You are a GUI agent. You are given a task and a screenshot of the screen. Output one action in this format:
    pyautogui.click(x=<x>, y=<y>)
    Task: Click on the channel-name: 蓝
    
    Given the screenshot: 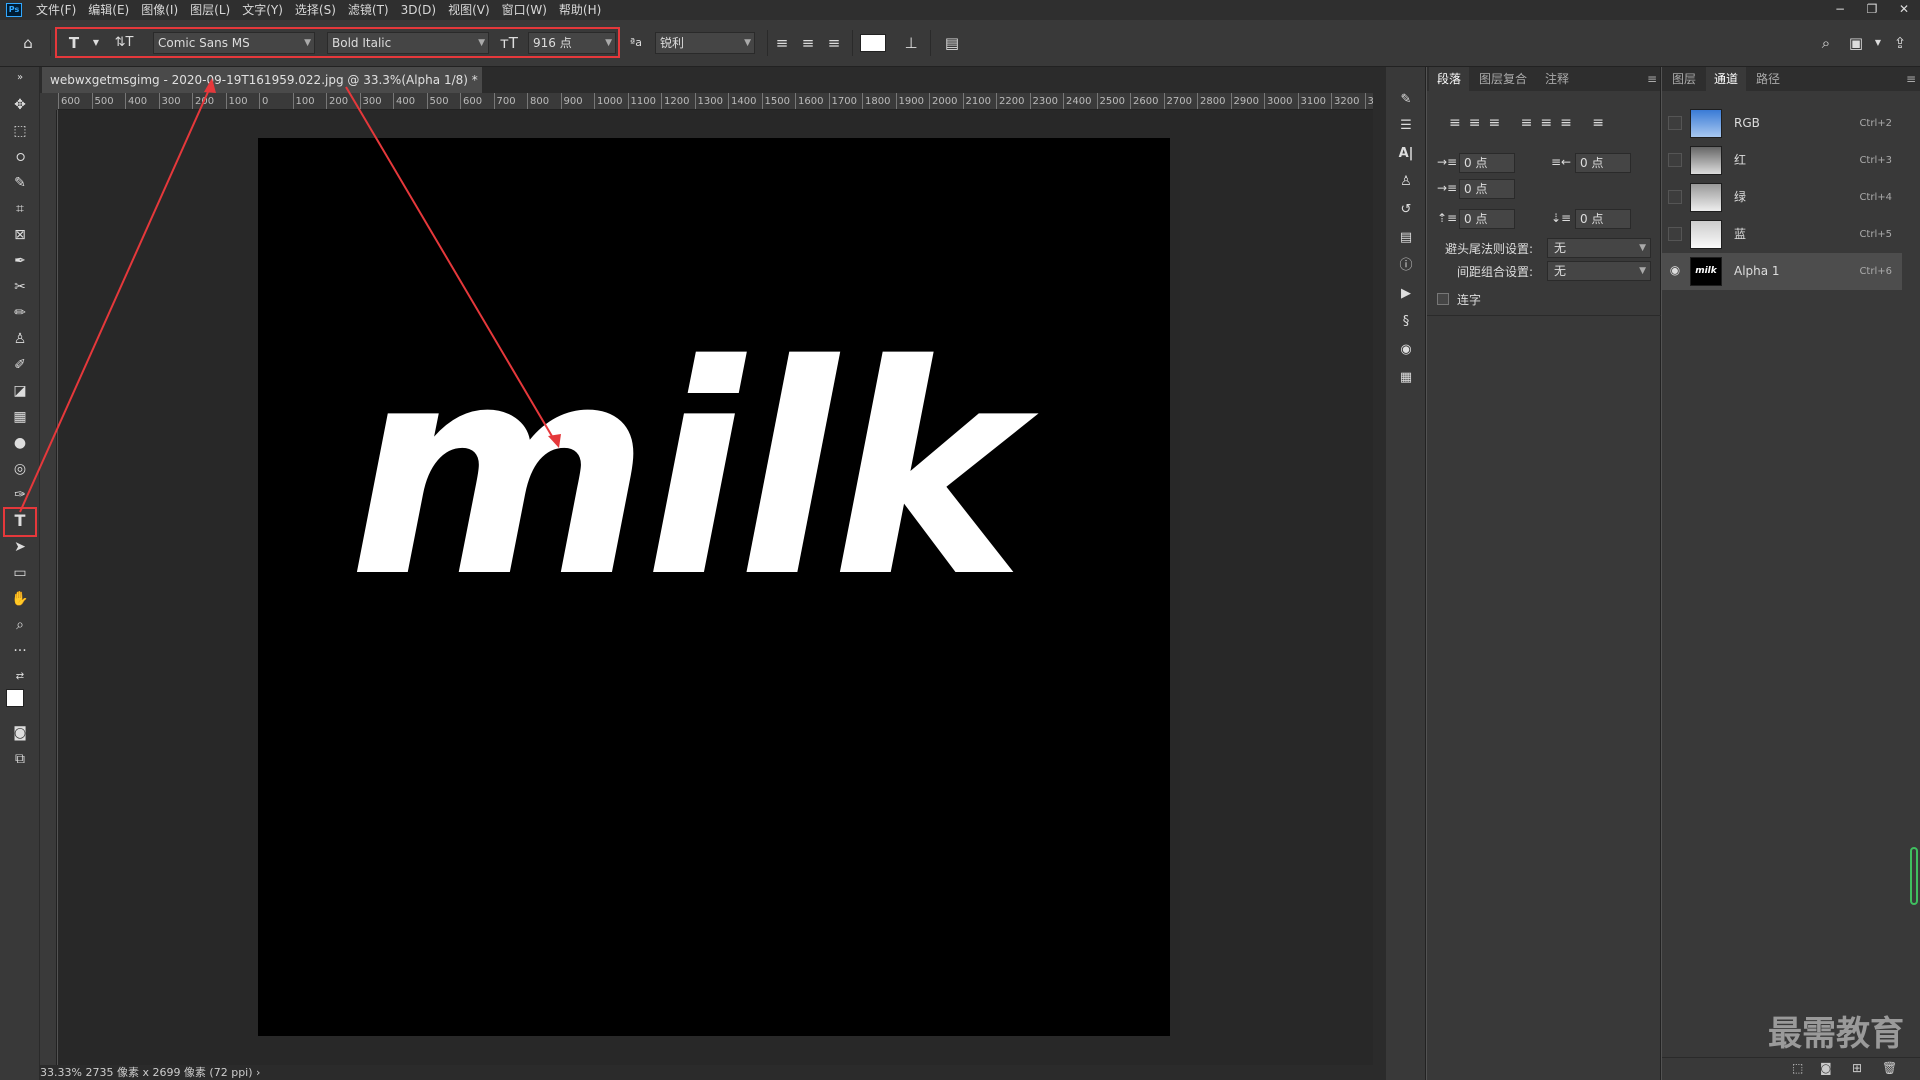 What is the action you would take?
    pyautogui.click(x=1740, y=234)
    